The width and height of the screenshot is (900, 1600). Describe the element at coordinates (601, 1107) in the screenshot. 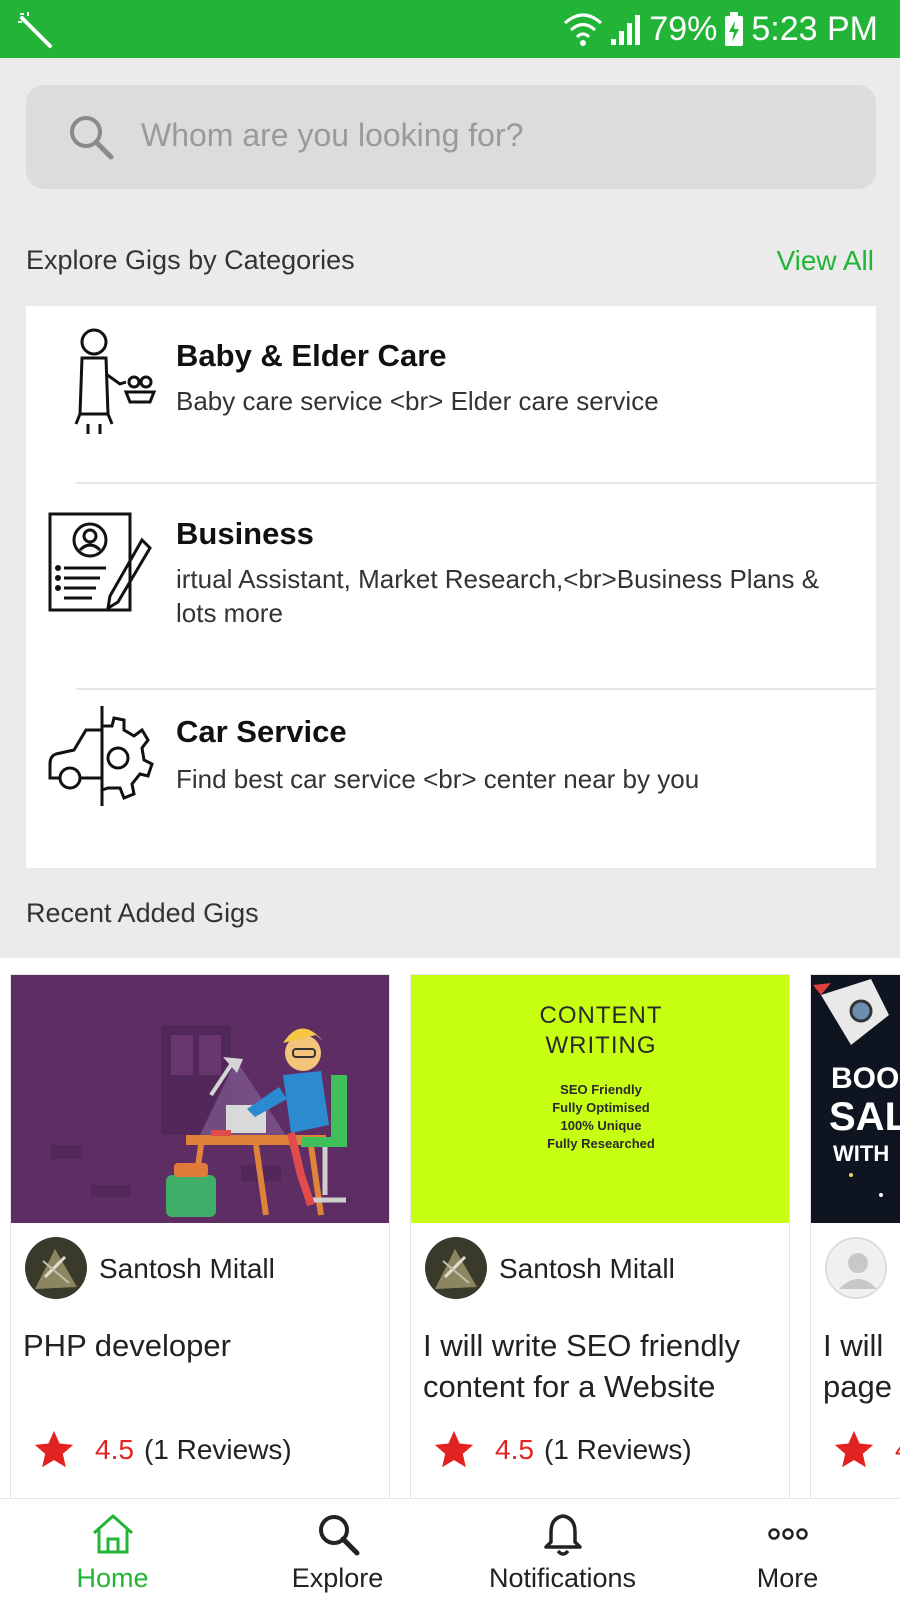

I see `thumb-line: Fully Optimised` at that location.